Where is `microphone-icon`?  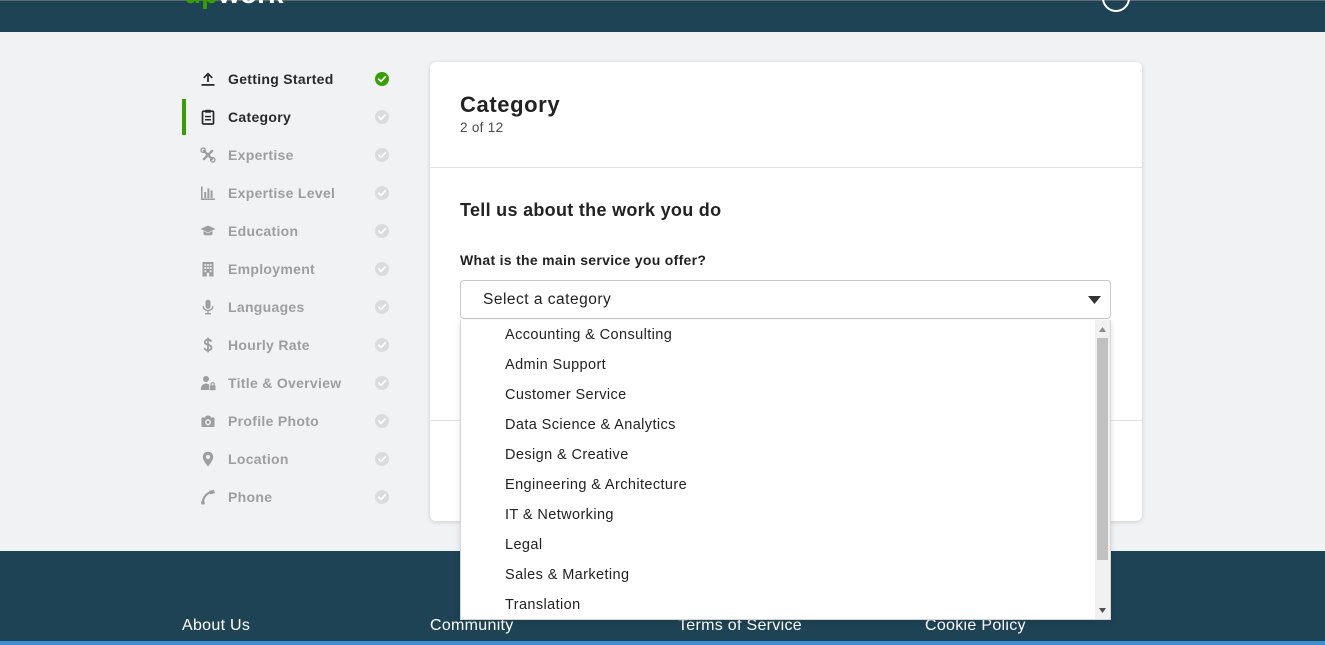 microphone-icon is located at coordinates (208, 307).